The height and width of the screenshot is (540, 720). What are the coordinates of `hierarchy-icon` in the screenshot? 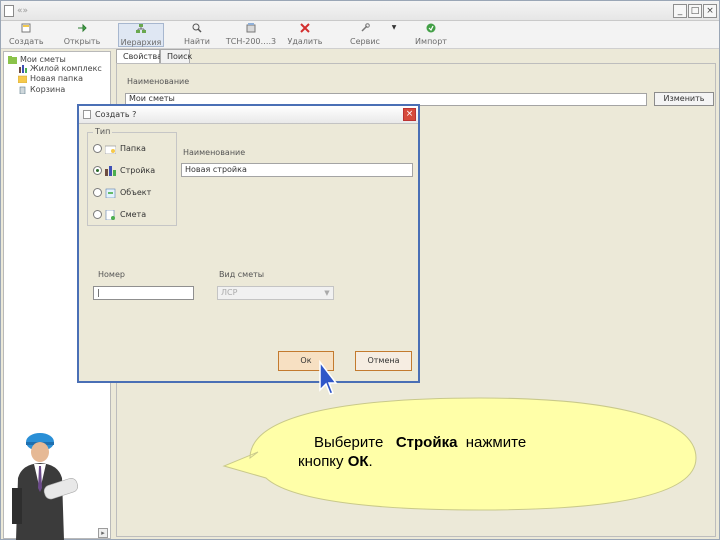 It's located at (141, 29).